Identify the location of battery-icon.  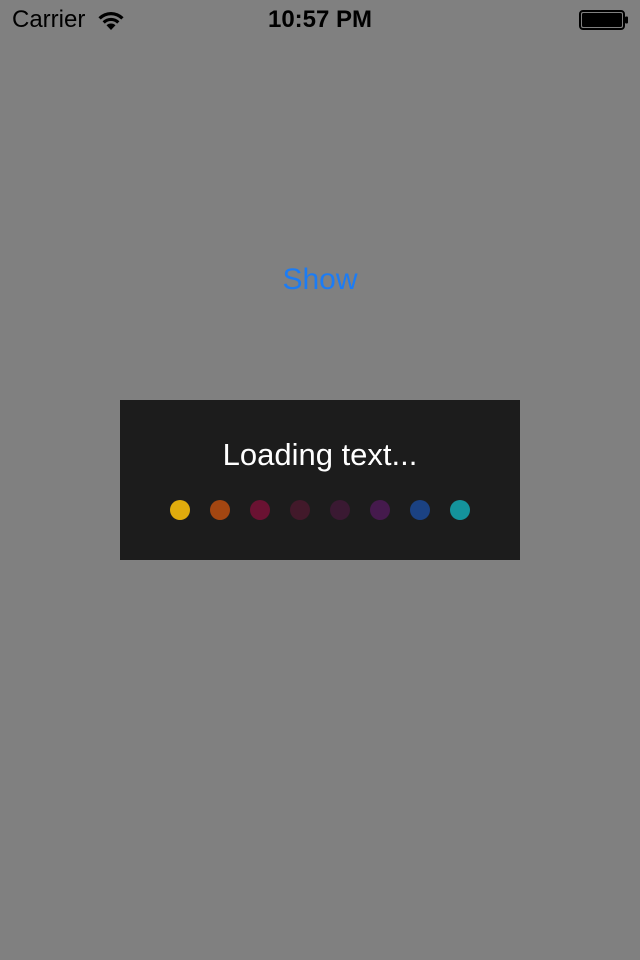
(603, 20).